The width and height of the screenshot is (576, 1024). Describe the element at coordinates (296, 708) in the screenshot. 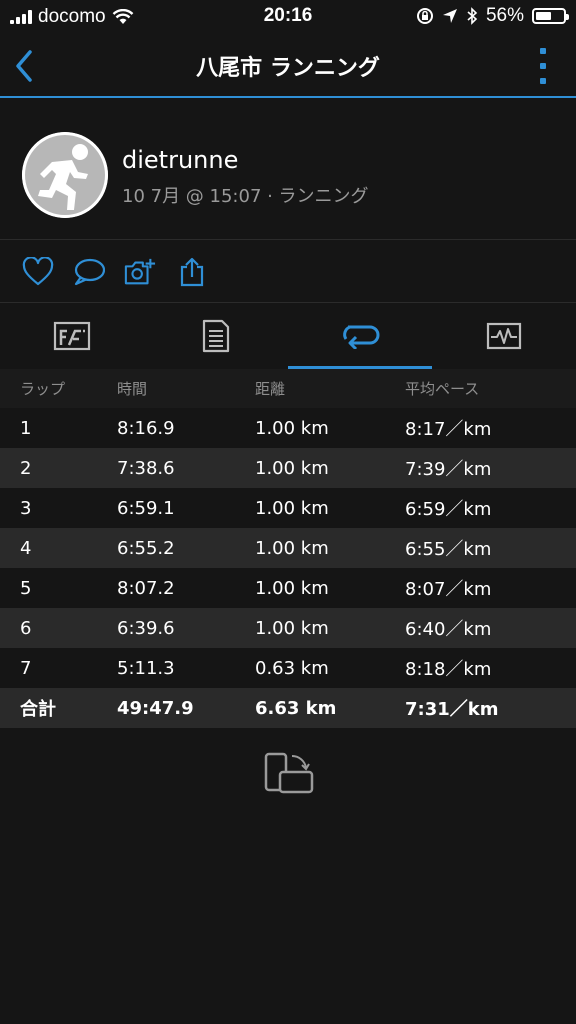

I see `total-distance: 6.63 km` at that location.